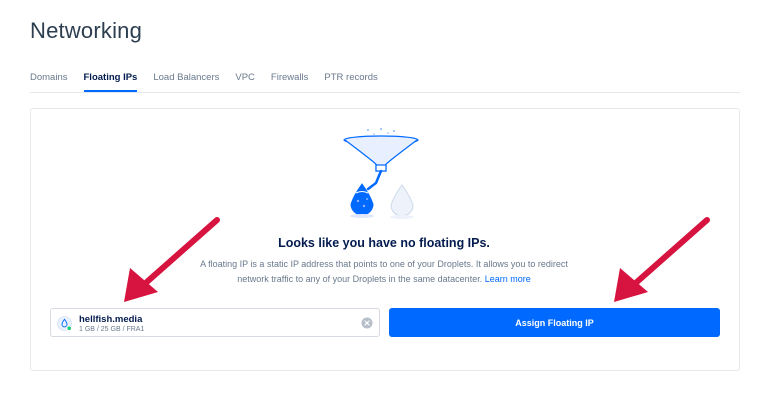 Image resolution: width=768 pixels, height=397 pixels. Describe the element at coordinates (49, 82) in the screenshot. I see `tab-domains: Domains` at that location.